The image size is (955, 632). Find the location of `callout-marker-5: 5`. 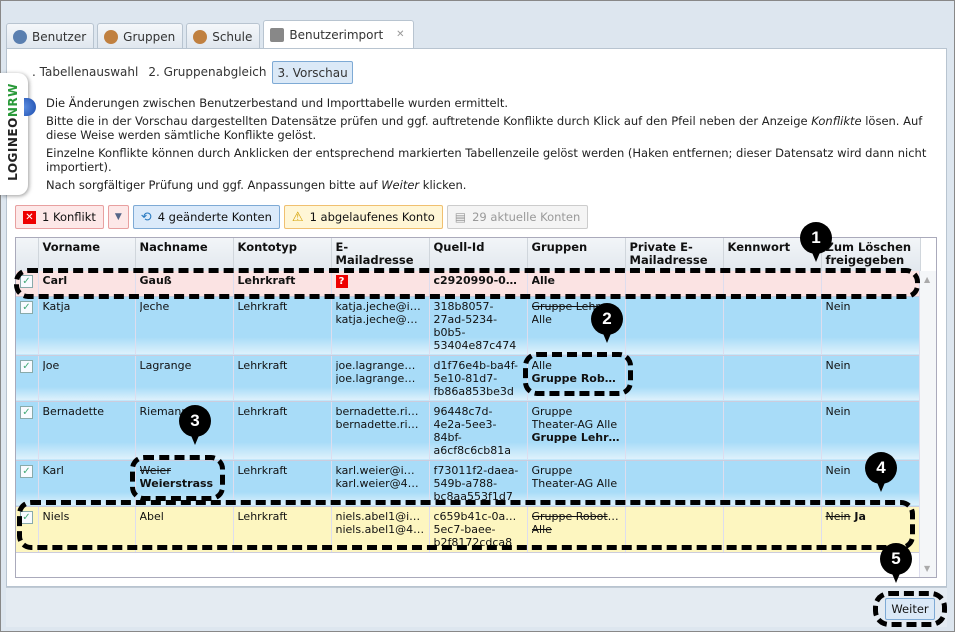

callout-marker-5: 5 is located at coordinates (896, 563).